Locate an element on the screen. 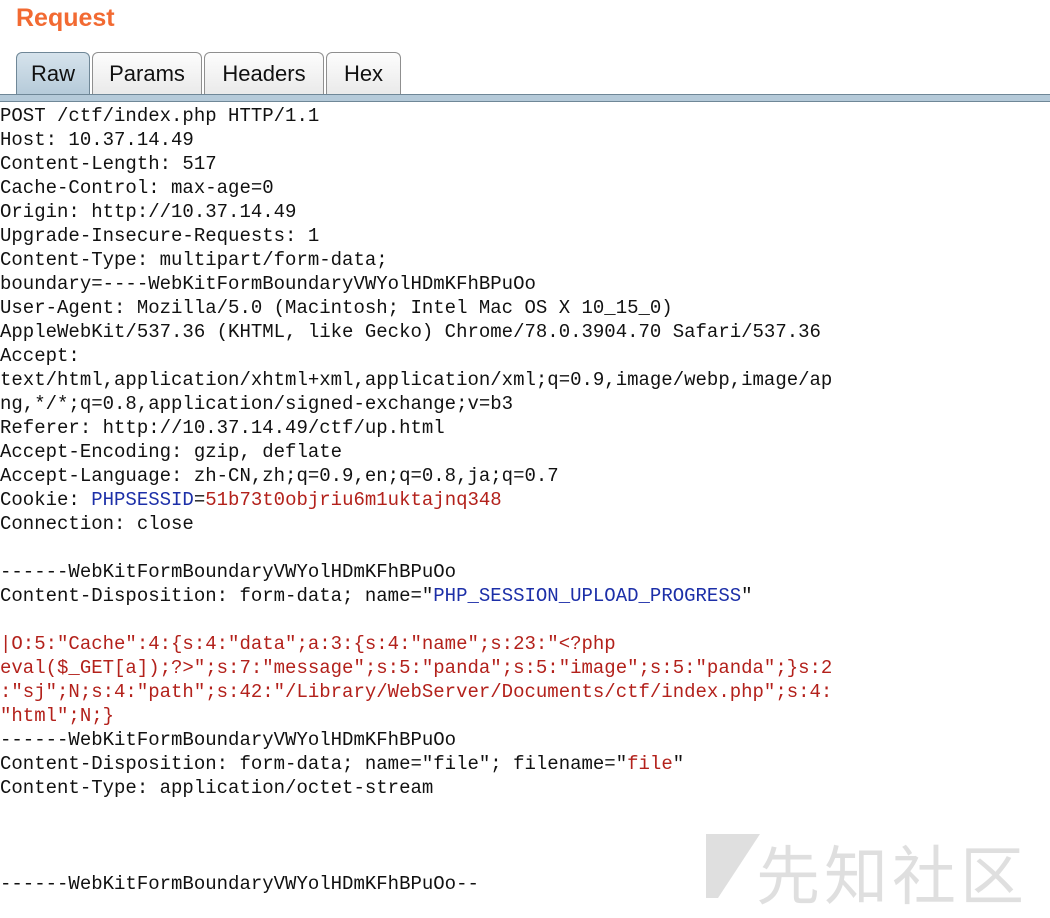 This screenshot has height=918, width=1050. payload-line: "html";N;} is located at coordinates (57, 716).